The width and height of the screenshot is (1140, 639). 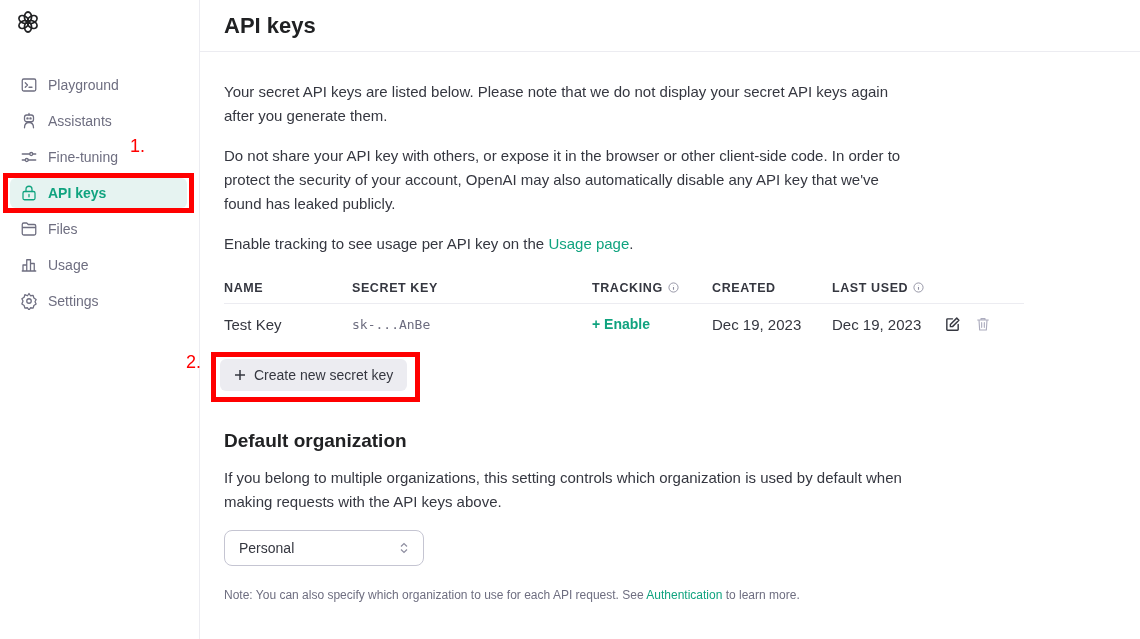 I want to click on link: Authentication, so click(x=684, y=595).